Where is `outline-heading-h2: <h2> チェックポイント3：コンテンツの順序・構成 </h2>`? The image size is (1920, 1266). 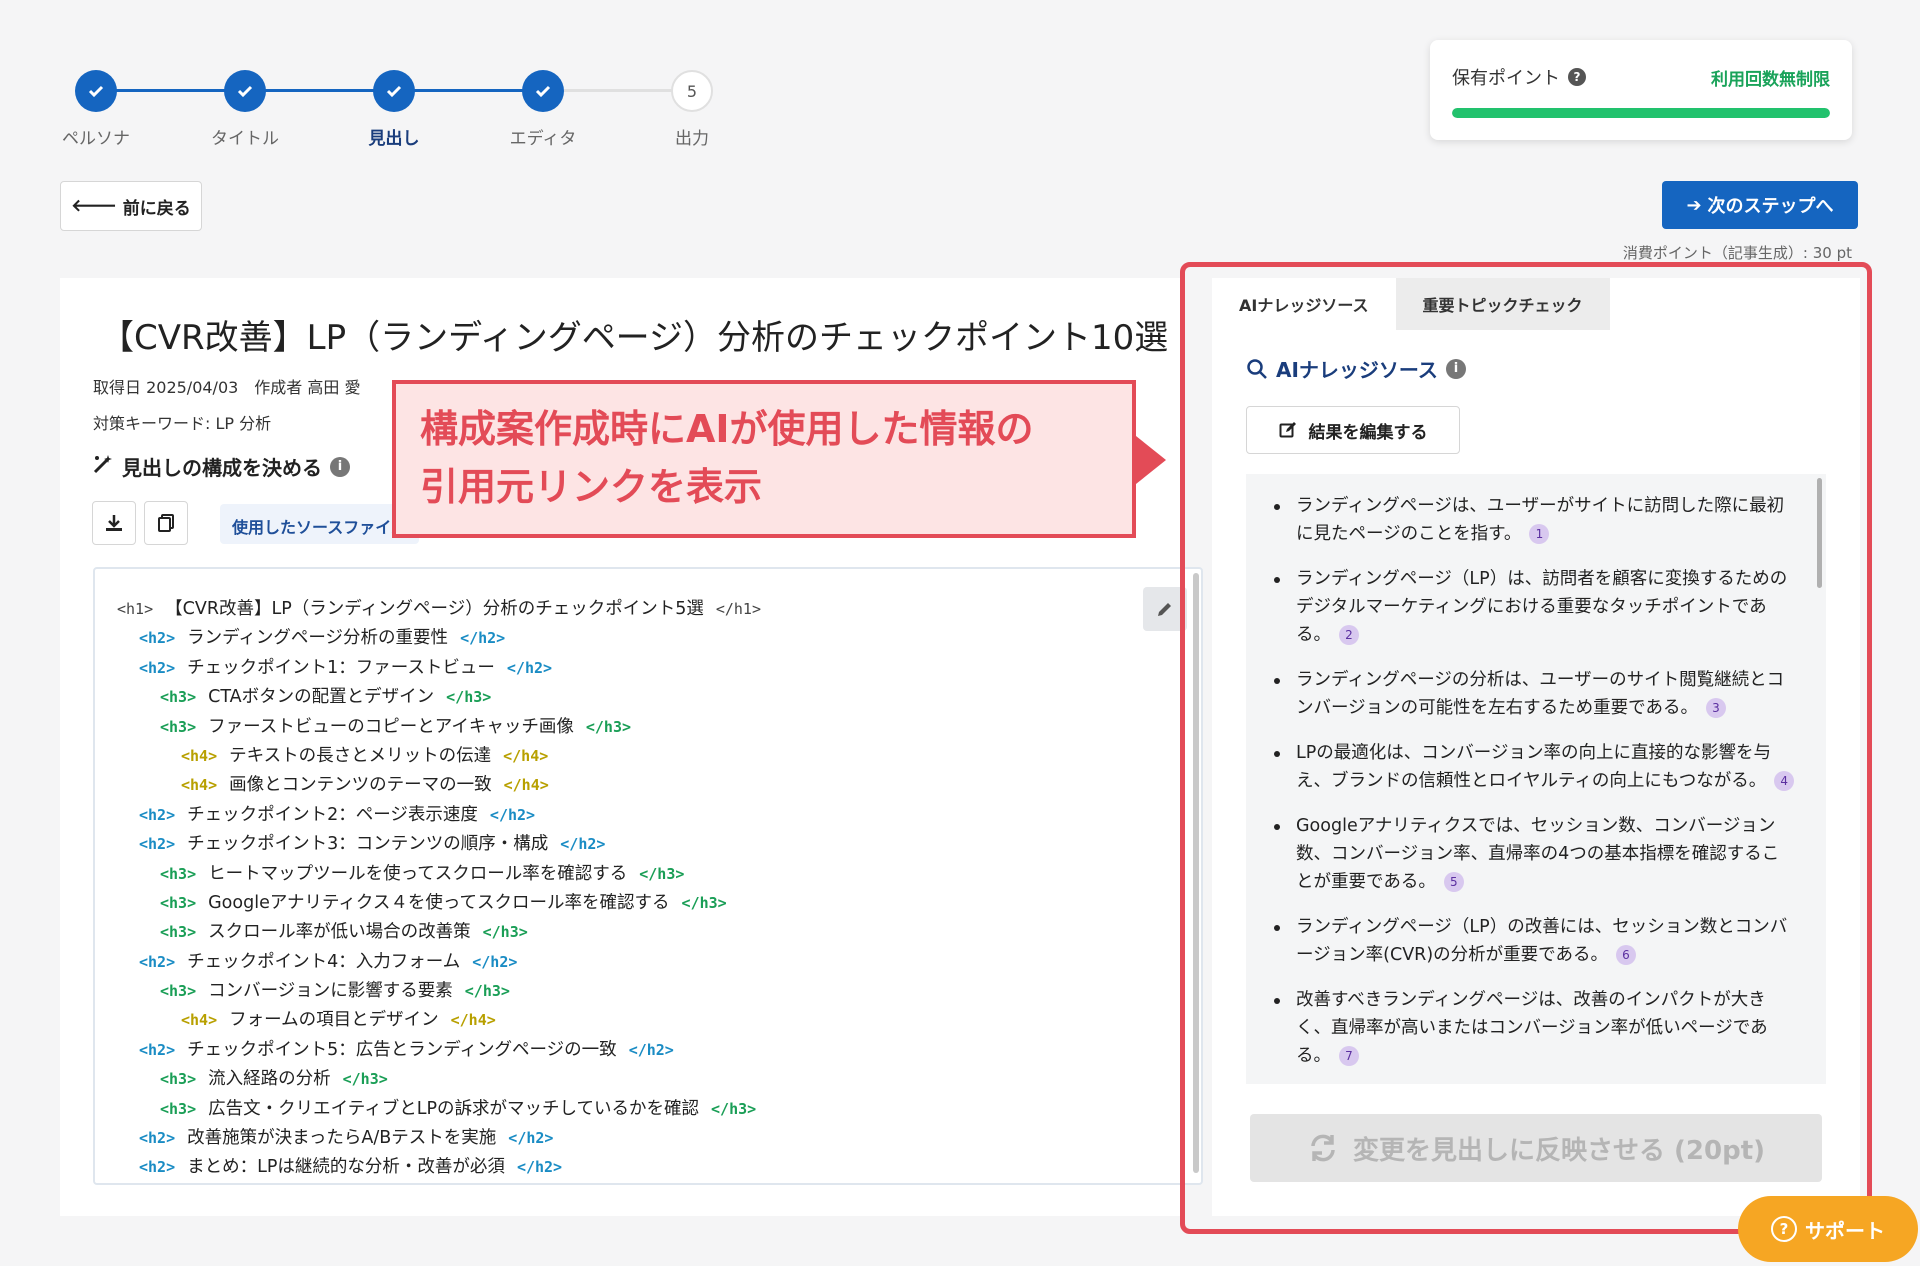
outline-heading-h2: <h2> チェックポイント3：コンテンツの順序・構成 </h2> is located at coordinates (439, 844).